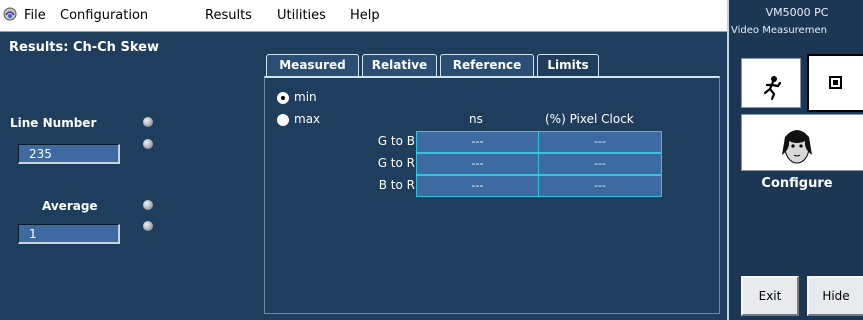  I want to click on app-subtitle: Video Measuremen, so click(779, 30).